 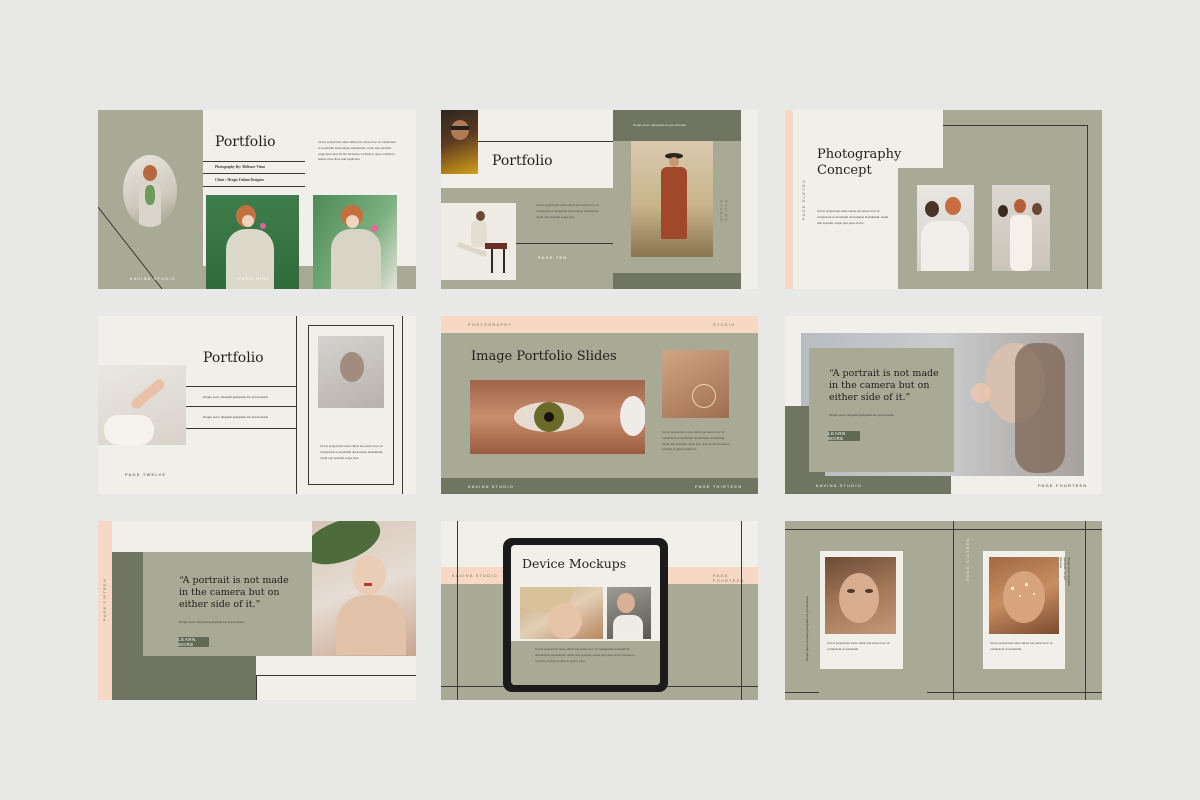 I want to click on credit-photographer: Photography By: Melisaer Vieno, so click(x=240, y=167).